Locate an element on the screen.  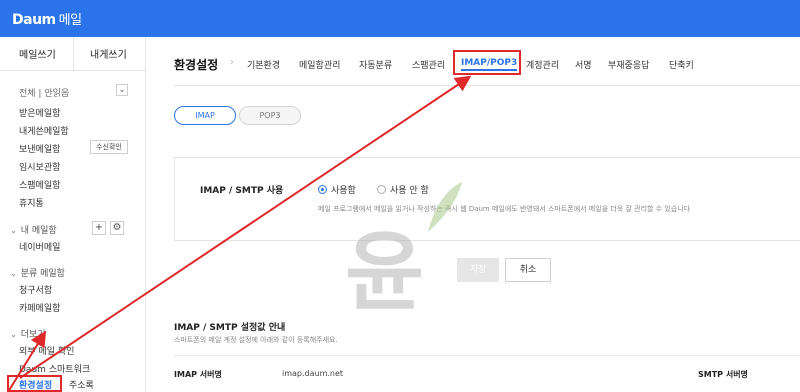
folder-spam: 스팸메일함 is located at coordinates (39, 184).